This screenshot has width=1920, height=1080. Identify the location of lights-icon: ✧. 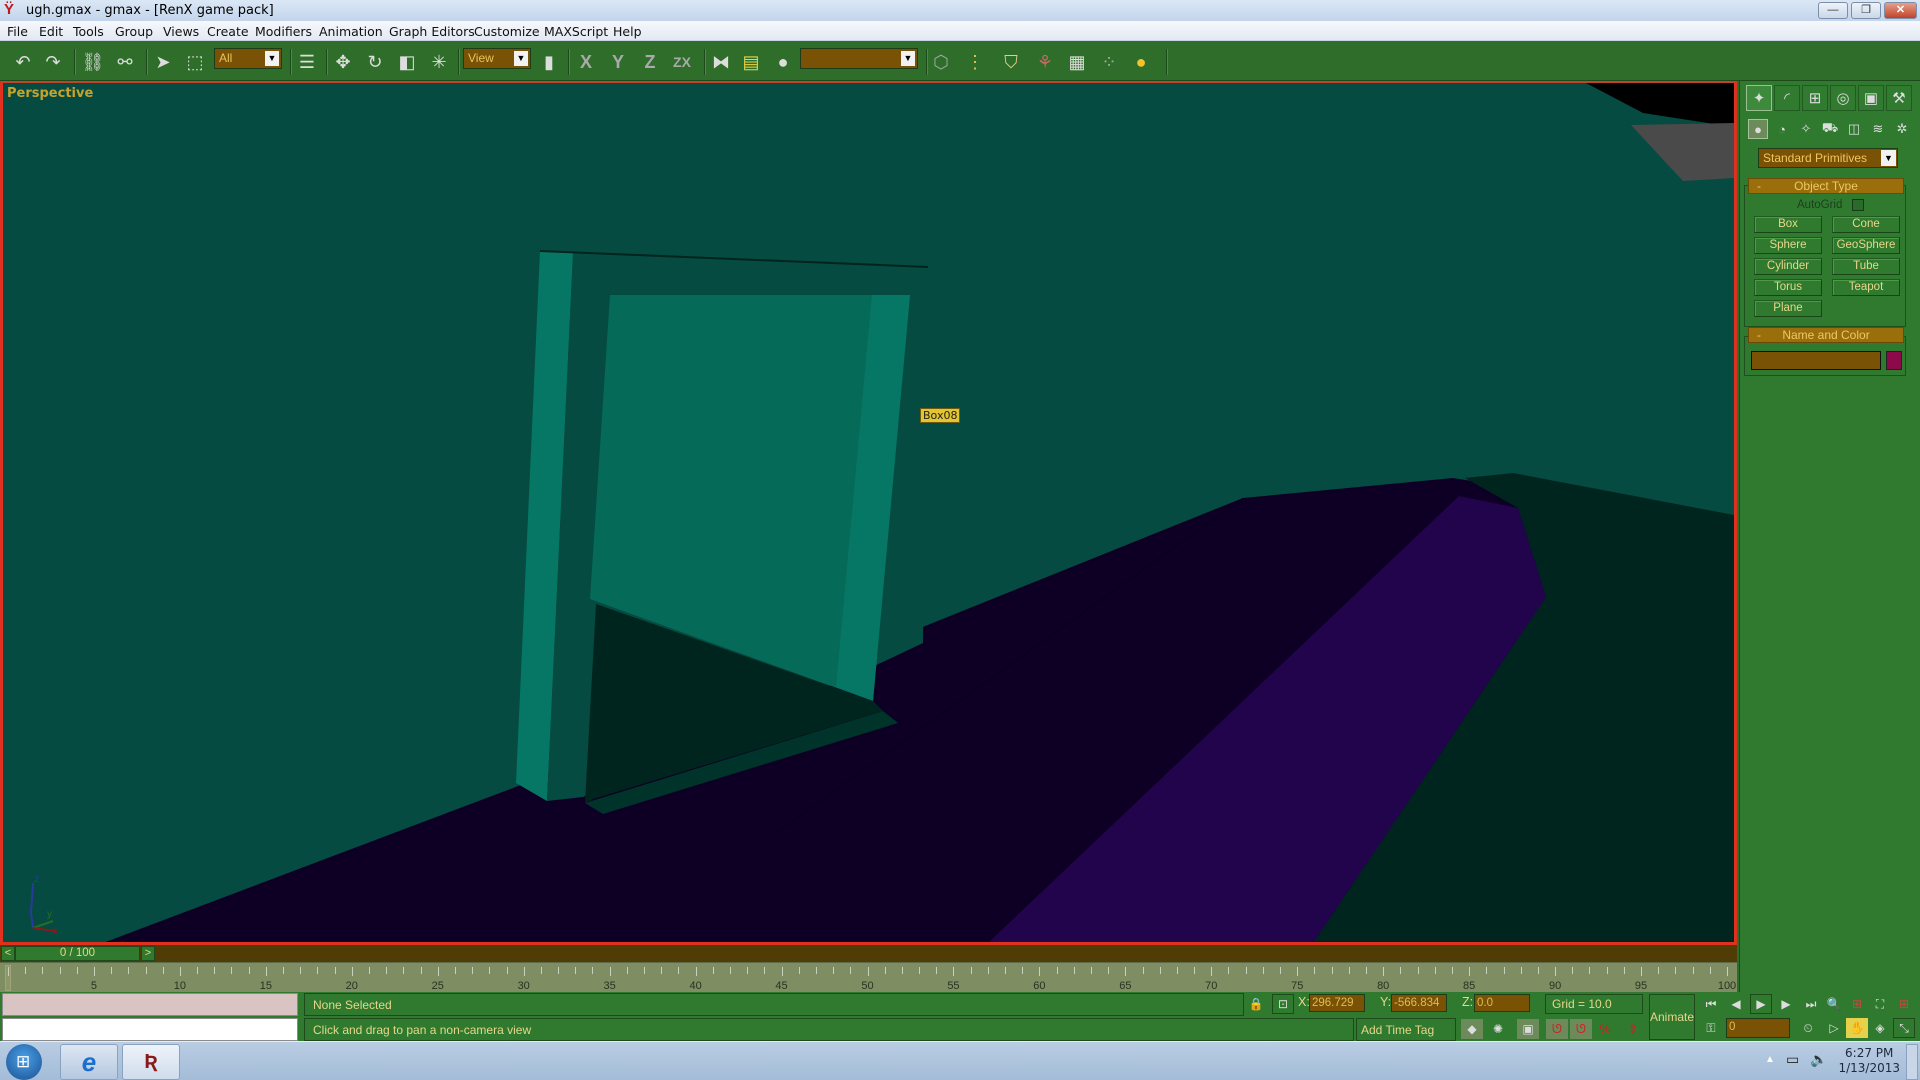
(1806, 129).